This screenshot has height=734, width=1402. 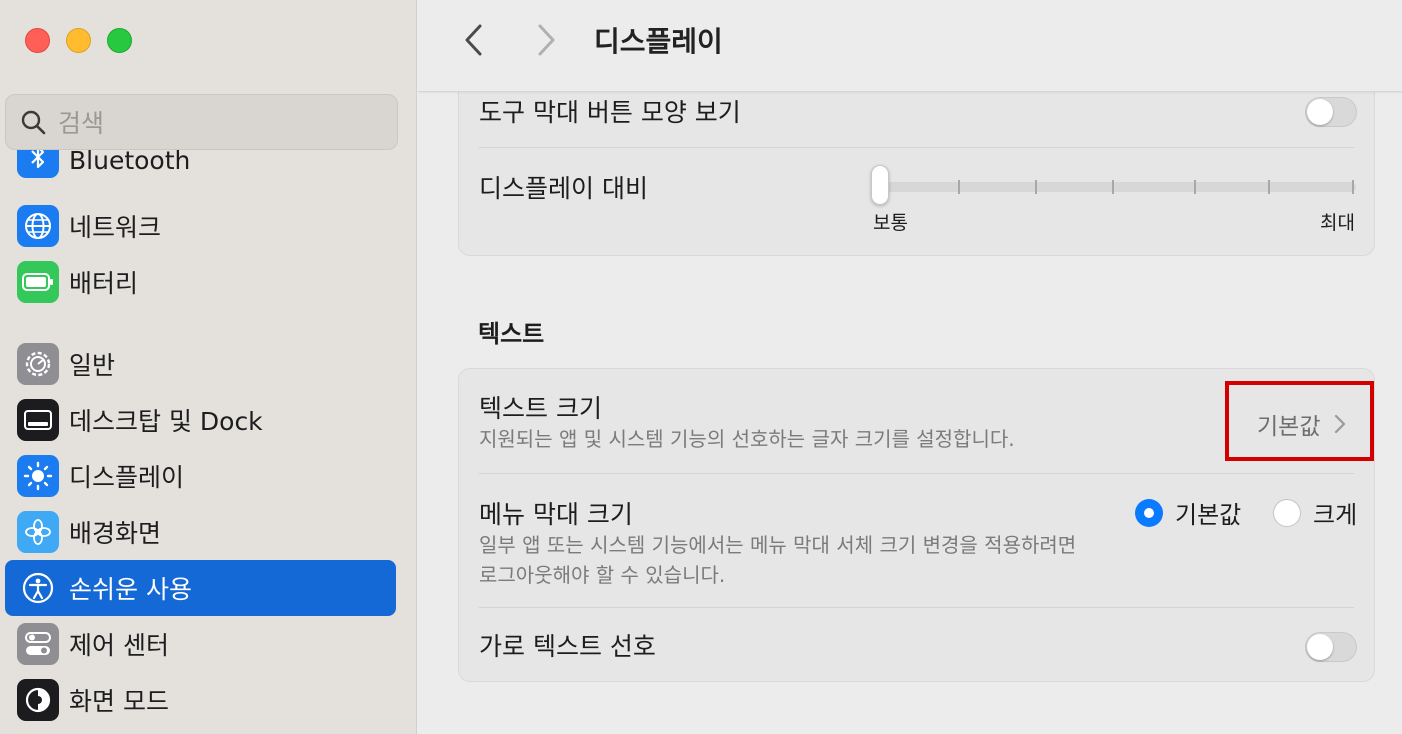 I want to click on battery-icon, so click(x=38, y=282).